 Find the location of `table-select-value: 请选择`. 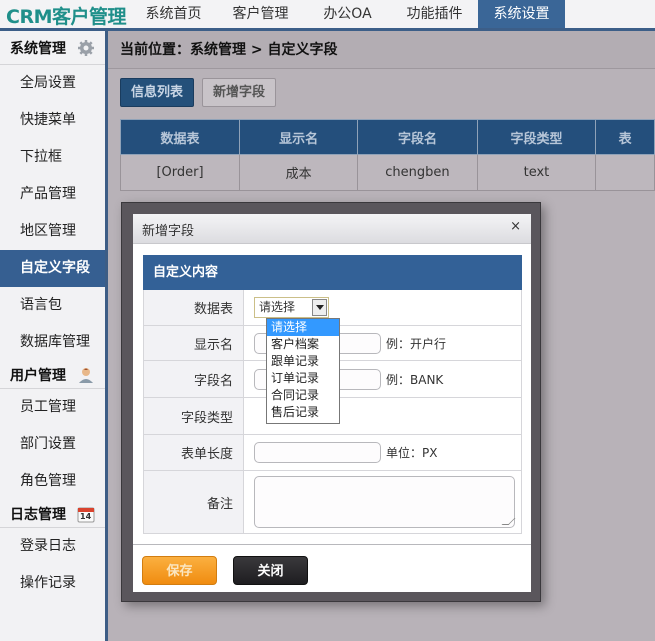

table-select-value: 请选择 is located at coordinates (277, 307).